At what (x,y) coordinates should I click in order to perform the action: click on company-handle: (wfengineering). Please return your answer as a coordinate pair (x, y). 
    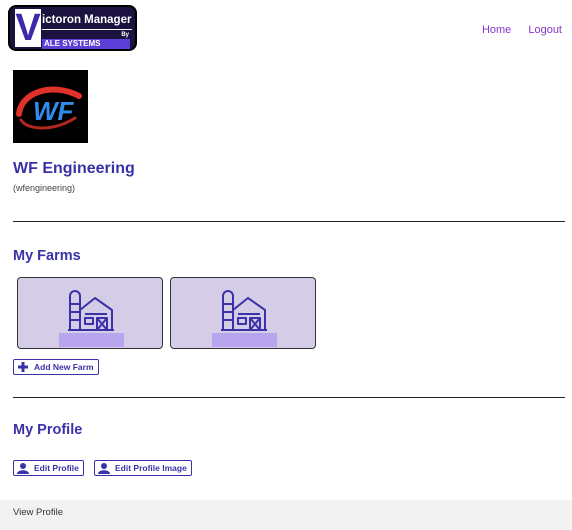
    Looking at the image, I should click on (44, 188).